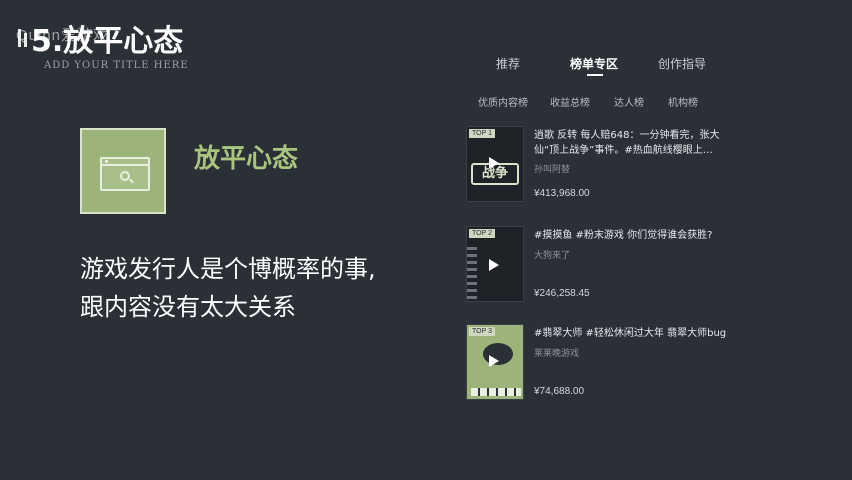  Describe the element at coordinates (472, 273) in the screenshot. I see `thumb-text-column` at that location.